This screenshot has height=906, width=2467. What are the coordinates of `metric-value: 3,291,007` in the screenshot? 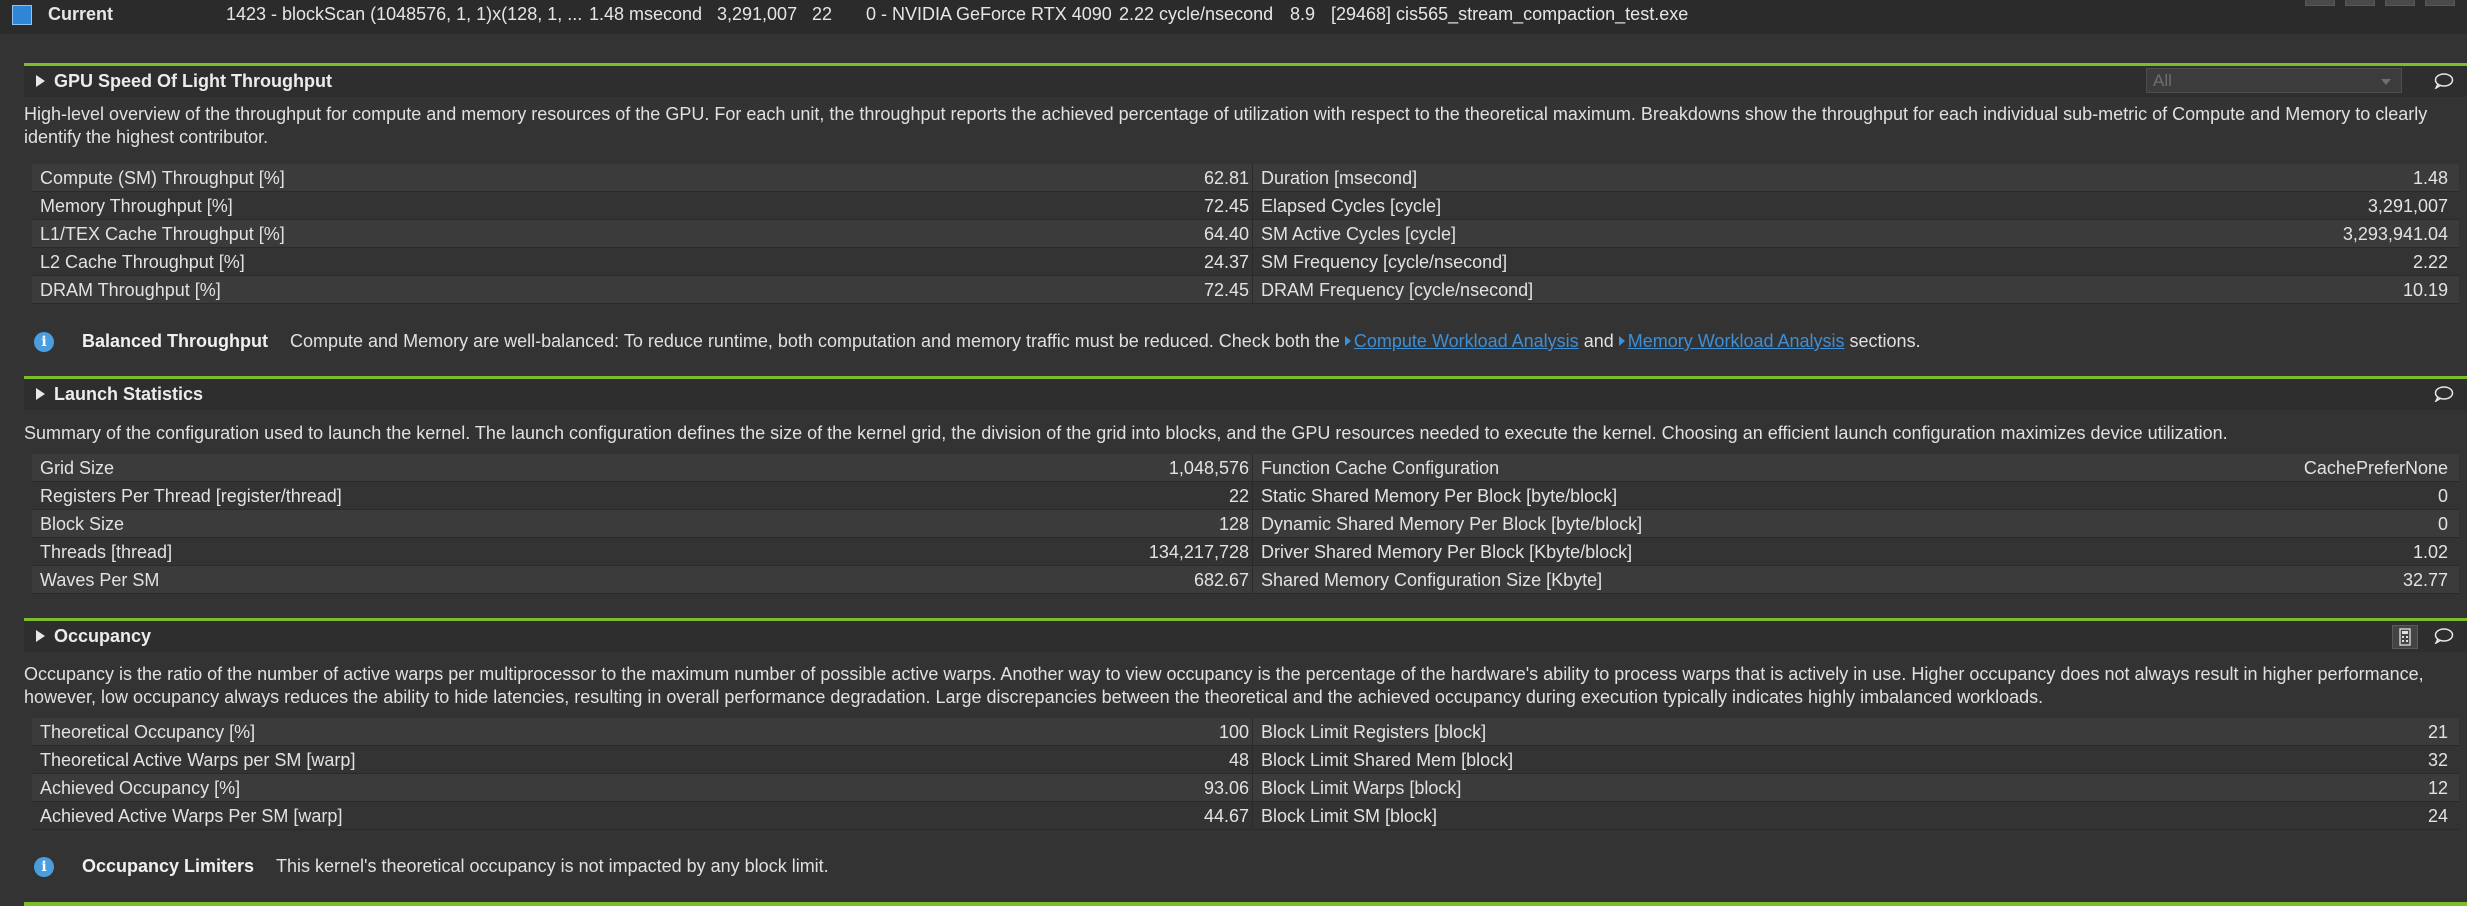 It's located at (2407, 206).